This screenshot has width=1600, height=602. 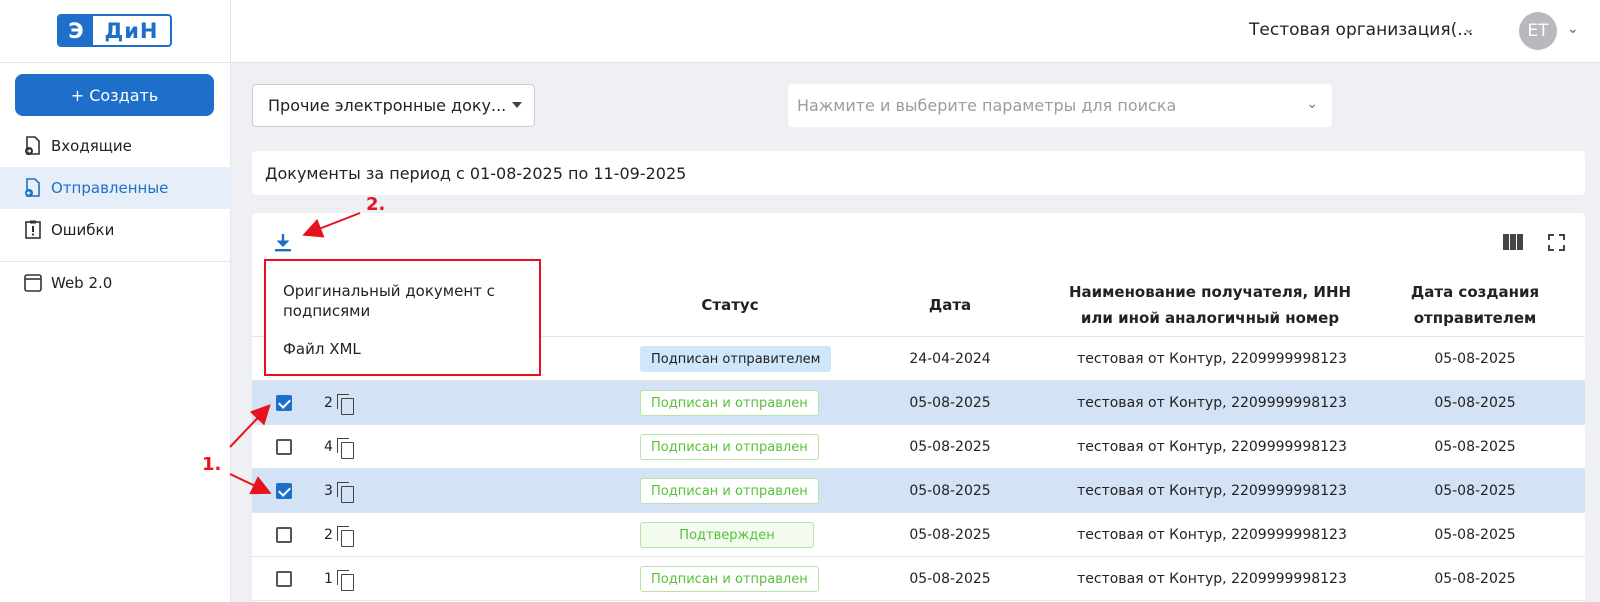 I want to click on sidebar-item-label: Ошибки, so click(x=83, y=230).